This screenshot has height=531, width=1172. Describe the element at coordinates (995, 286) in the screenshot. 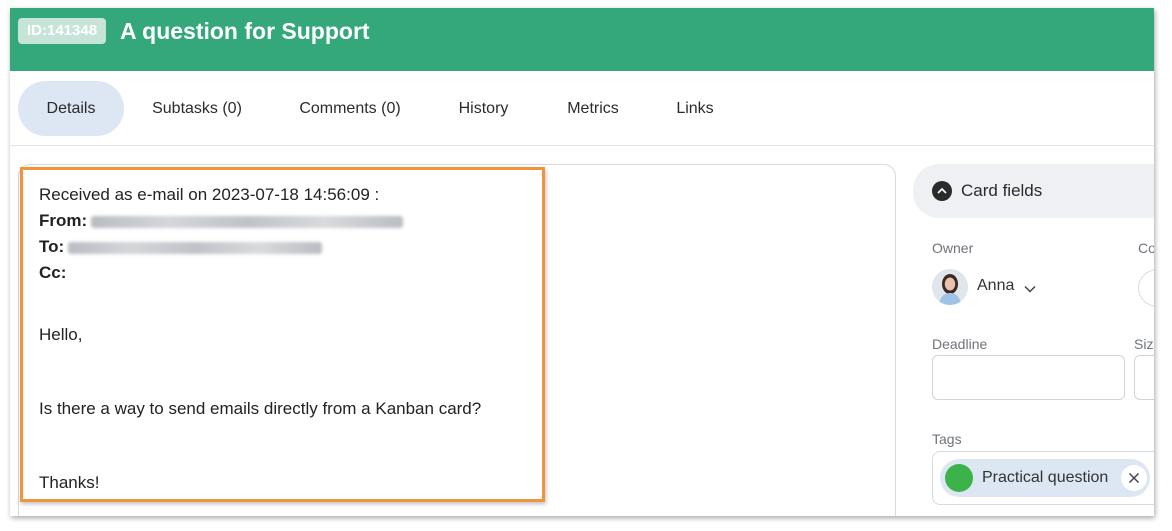

I see `owner-name: Anna` at that location.